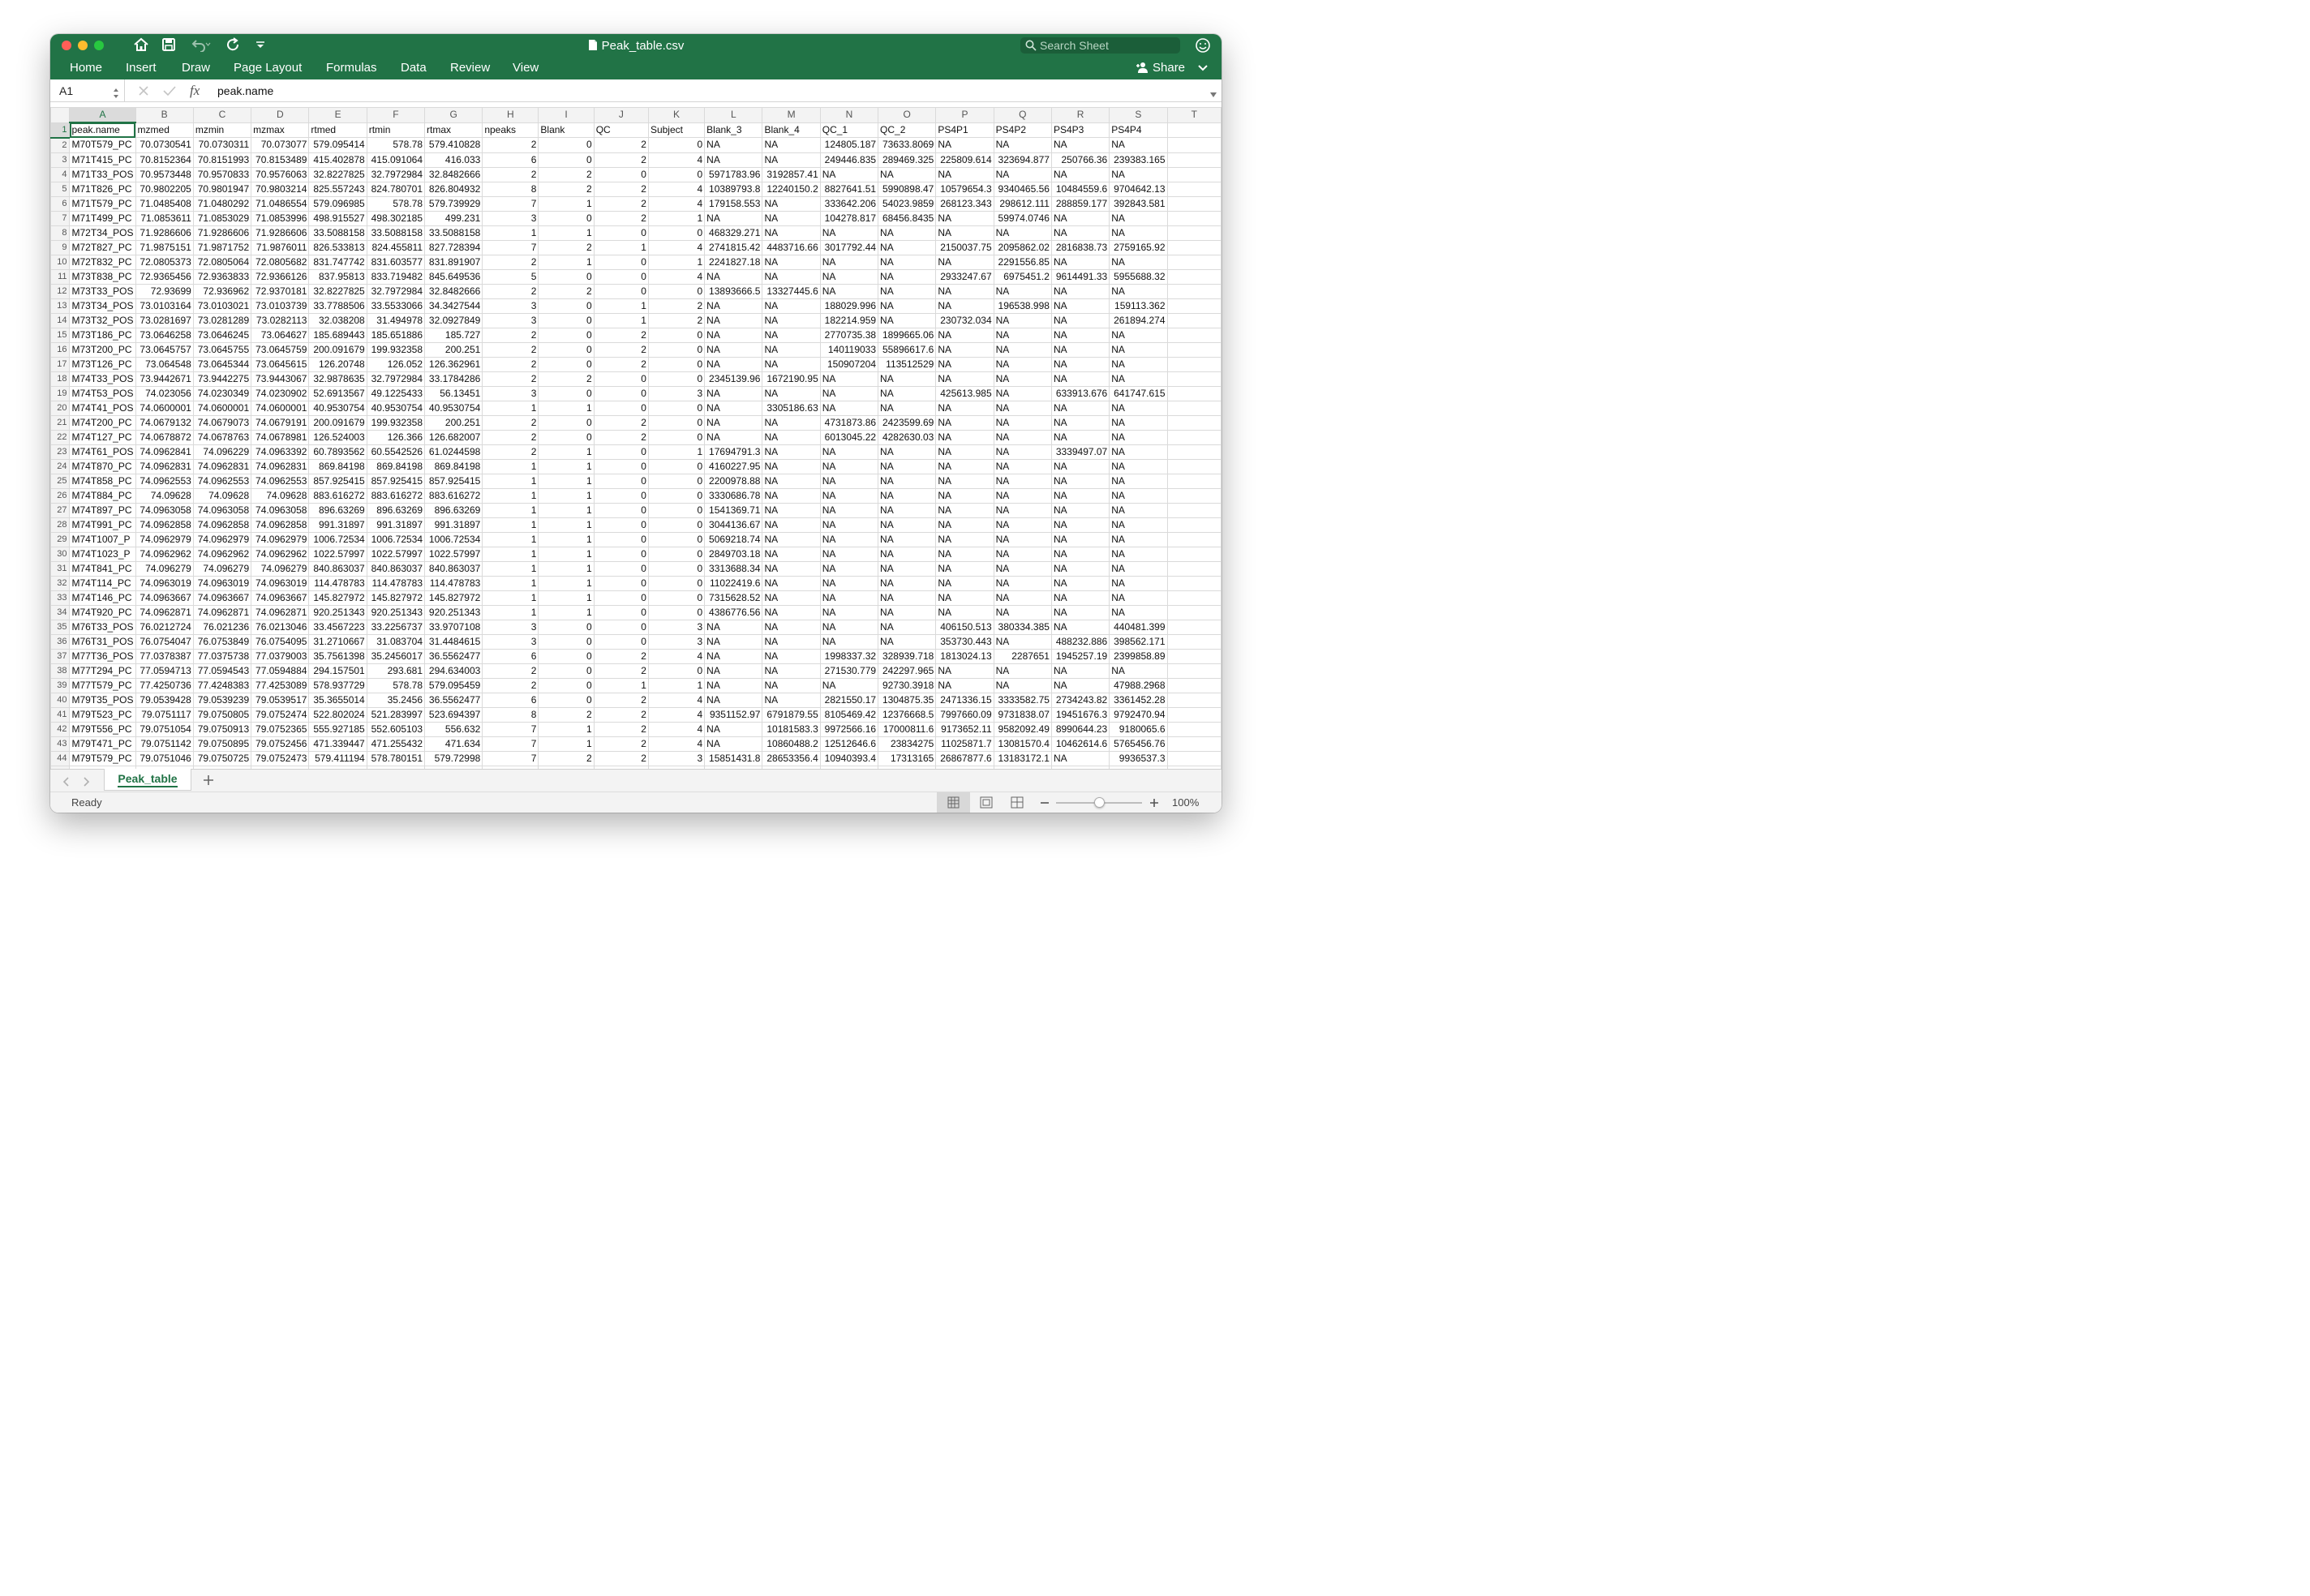 The width and height of the screenshot is (2310, 1596). What do you see at coordinates (222, 160) in the screenshot?
I see `cell: 70.8151993` at bounding box center [222, 160].